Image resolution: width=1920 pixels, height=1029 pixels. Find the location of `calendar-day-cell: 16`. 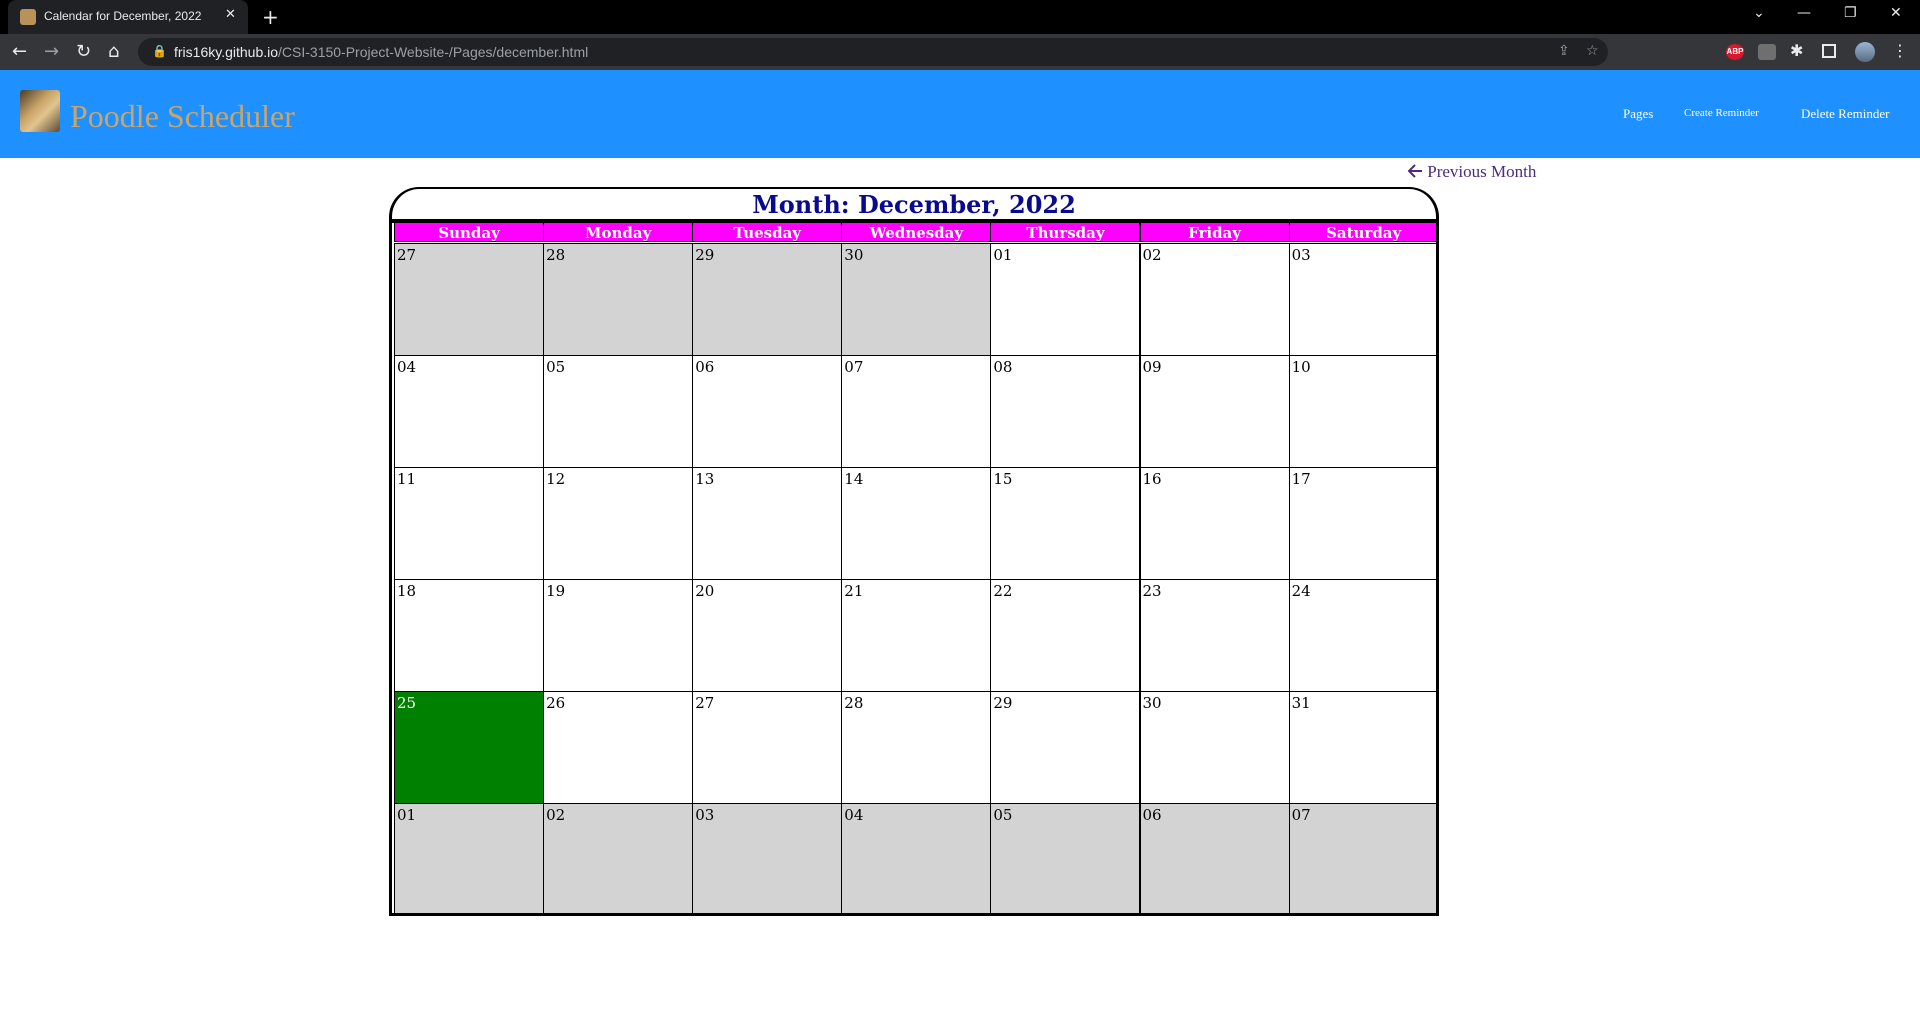

calendar-day-cell: 16 is located at coordinates (1214, 523).